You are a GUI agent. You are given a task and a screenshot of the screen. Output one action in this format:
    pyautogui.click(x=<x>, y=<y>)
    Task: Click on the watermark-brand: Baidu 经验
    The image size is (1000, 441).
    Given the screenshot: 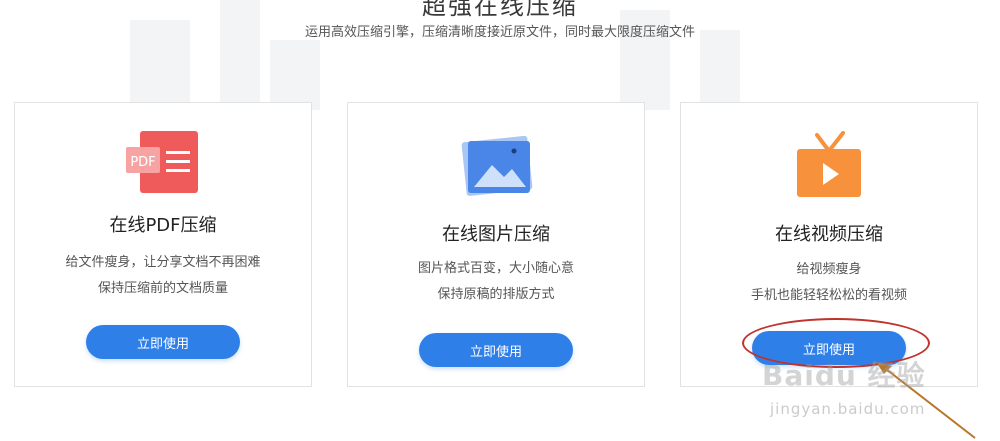 What is the action you would take?
    pyautogui.click(x=844, y=375)
    